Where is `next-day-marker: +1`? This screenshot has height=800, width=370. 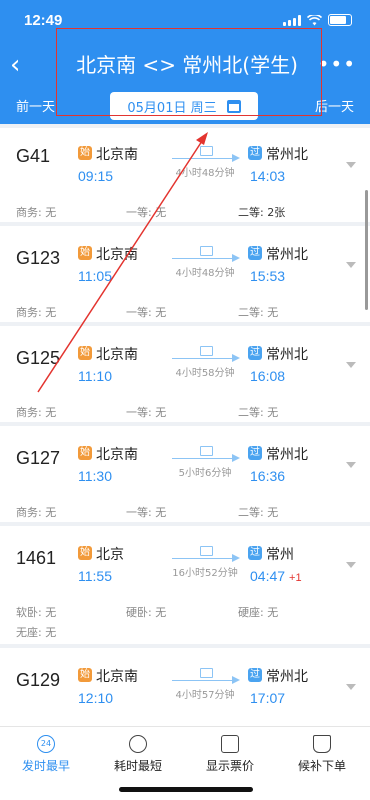
next-day-marker: +1 is located at coordinates (295, 578).